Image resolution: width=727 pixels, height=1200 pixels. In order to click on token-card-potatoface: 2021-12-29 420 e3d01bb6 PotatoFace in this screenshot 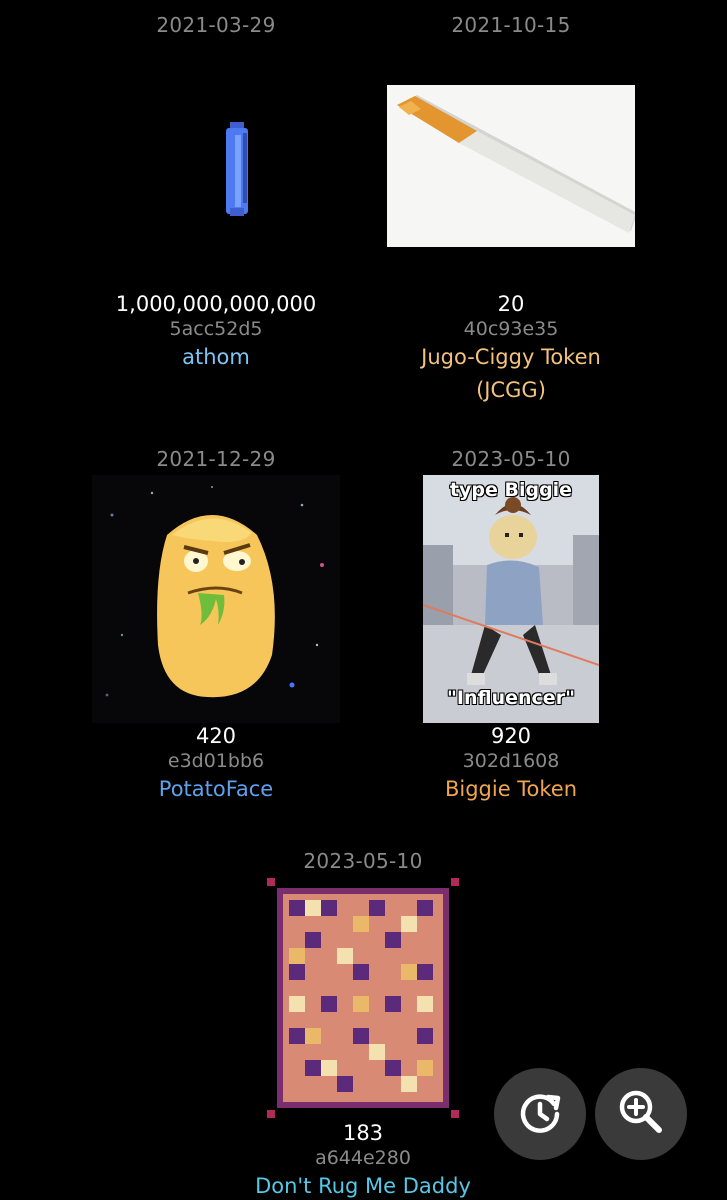, I will do `click(216, 626)`.